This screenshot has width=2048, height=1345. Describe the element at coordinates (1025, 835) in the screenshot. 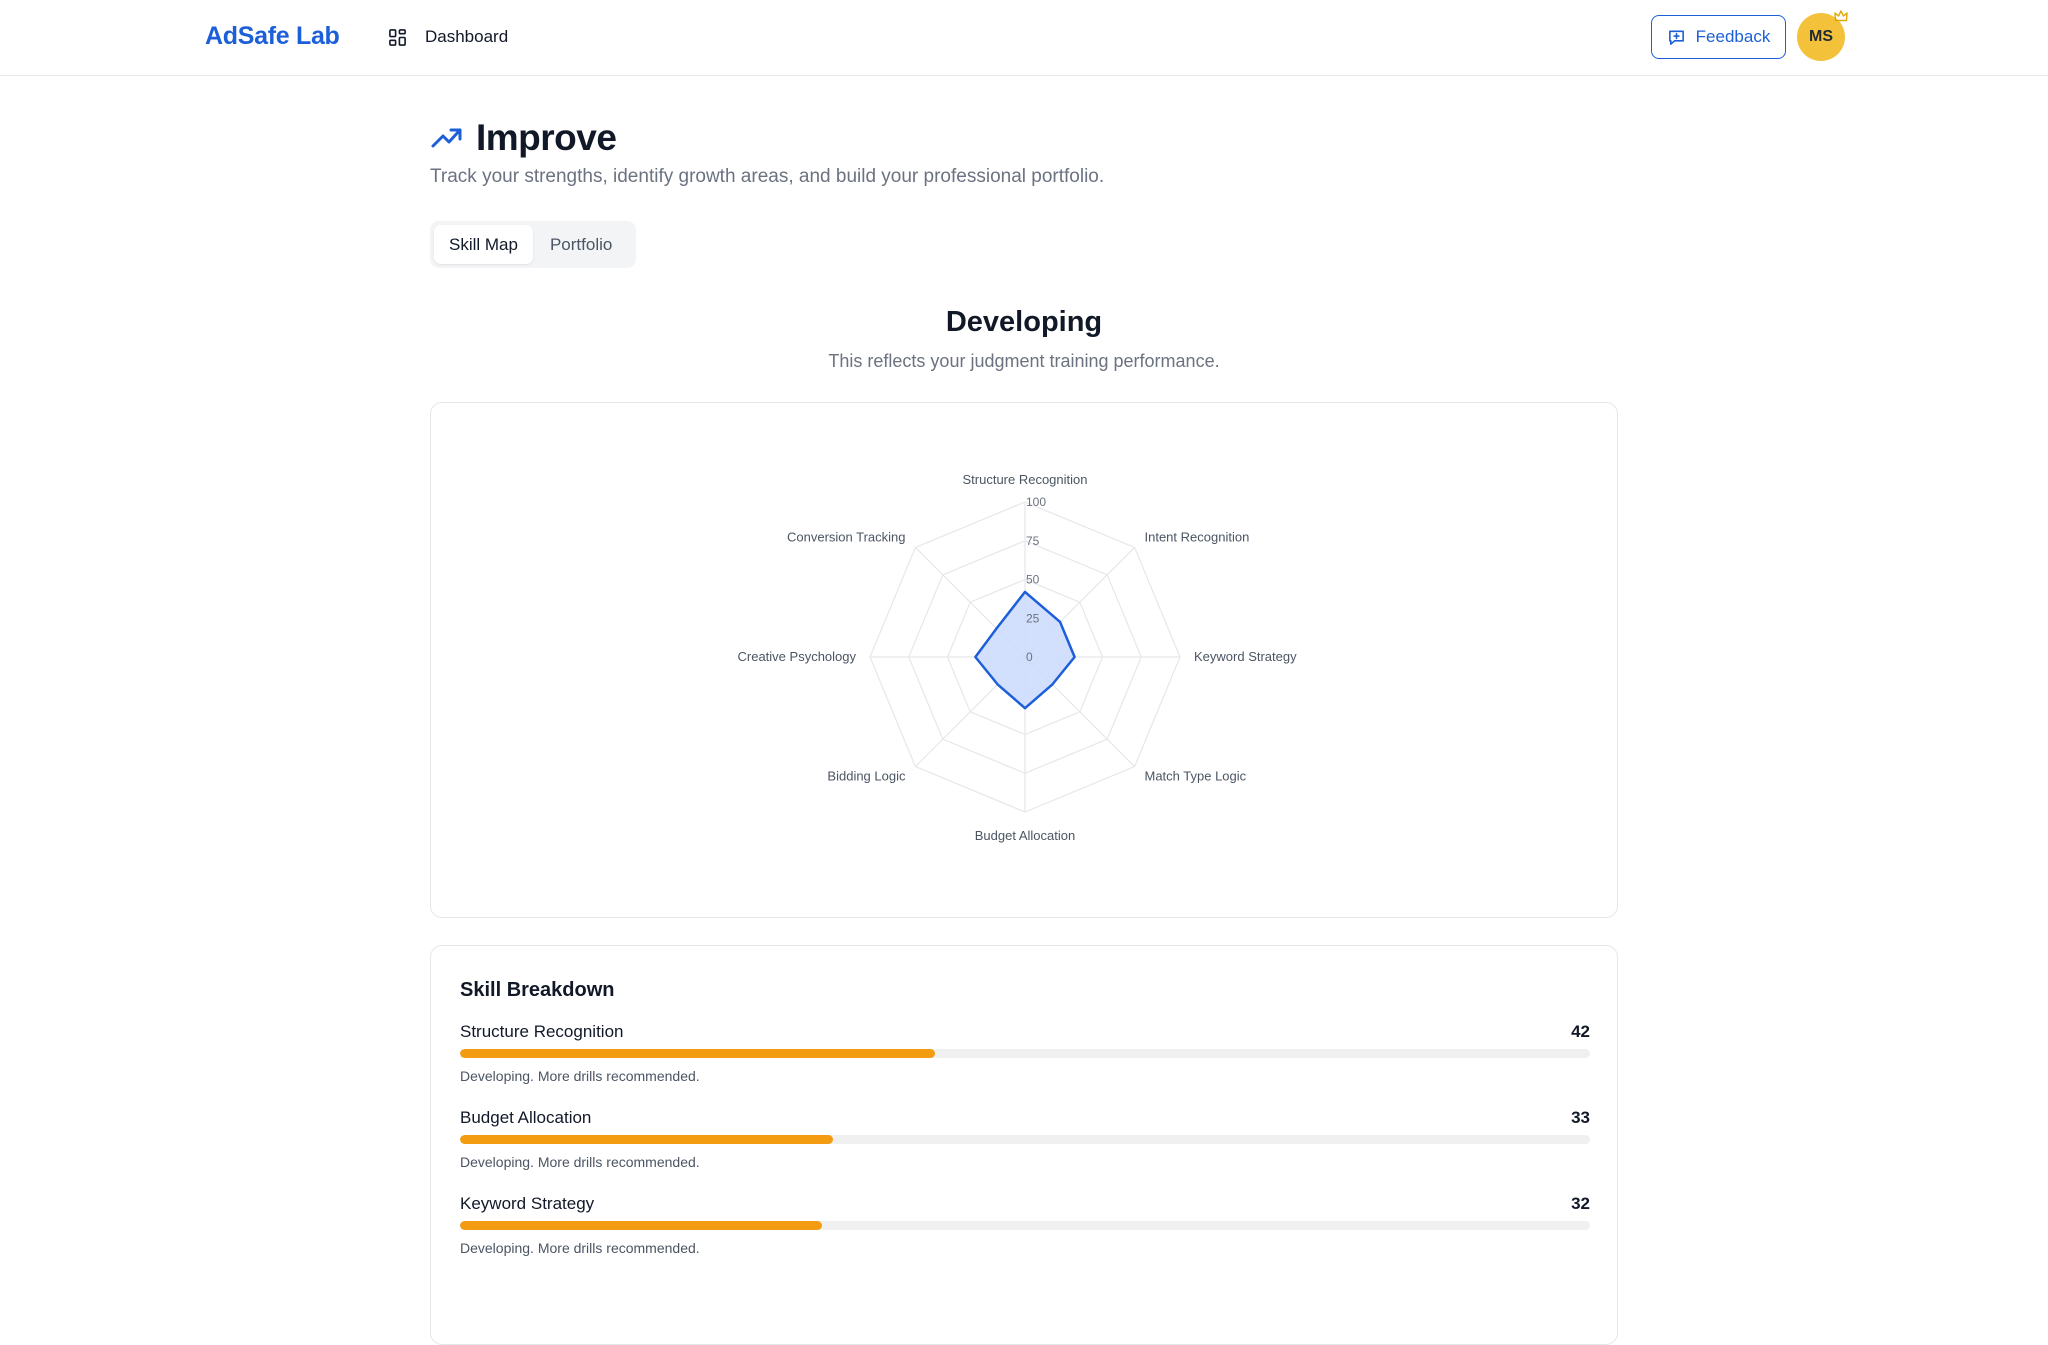

I see `radar-axis-label: Budget Allocation` at that location.